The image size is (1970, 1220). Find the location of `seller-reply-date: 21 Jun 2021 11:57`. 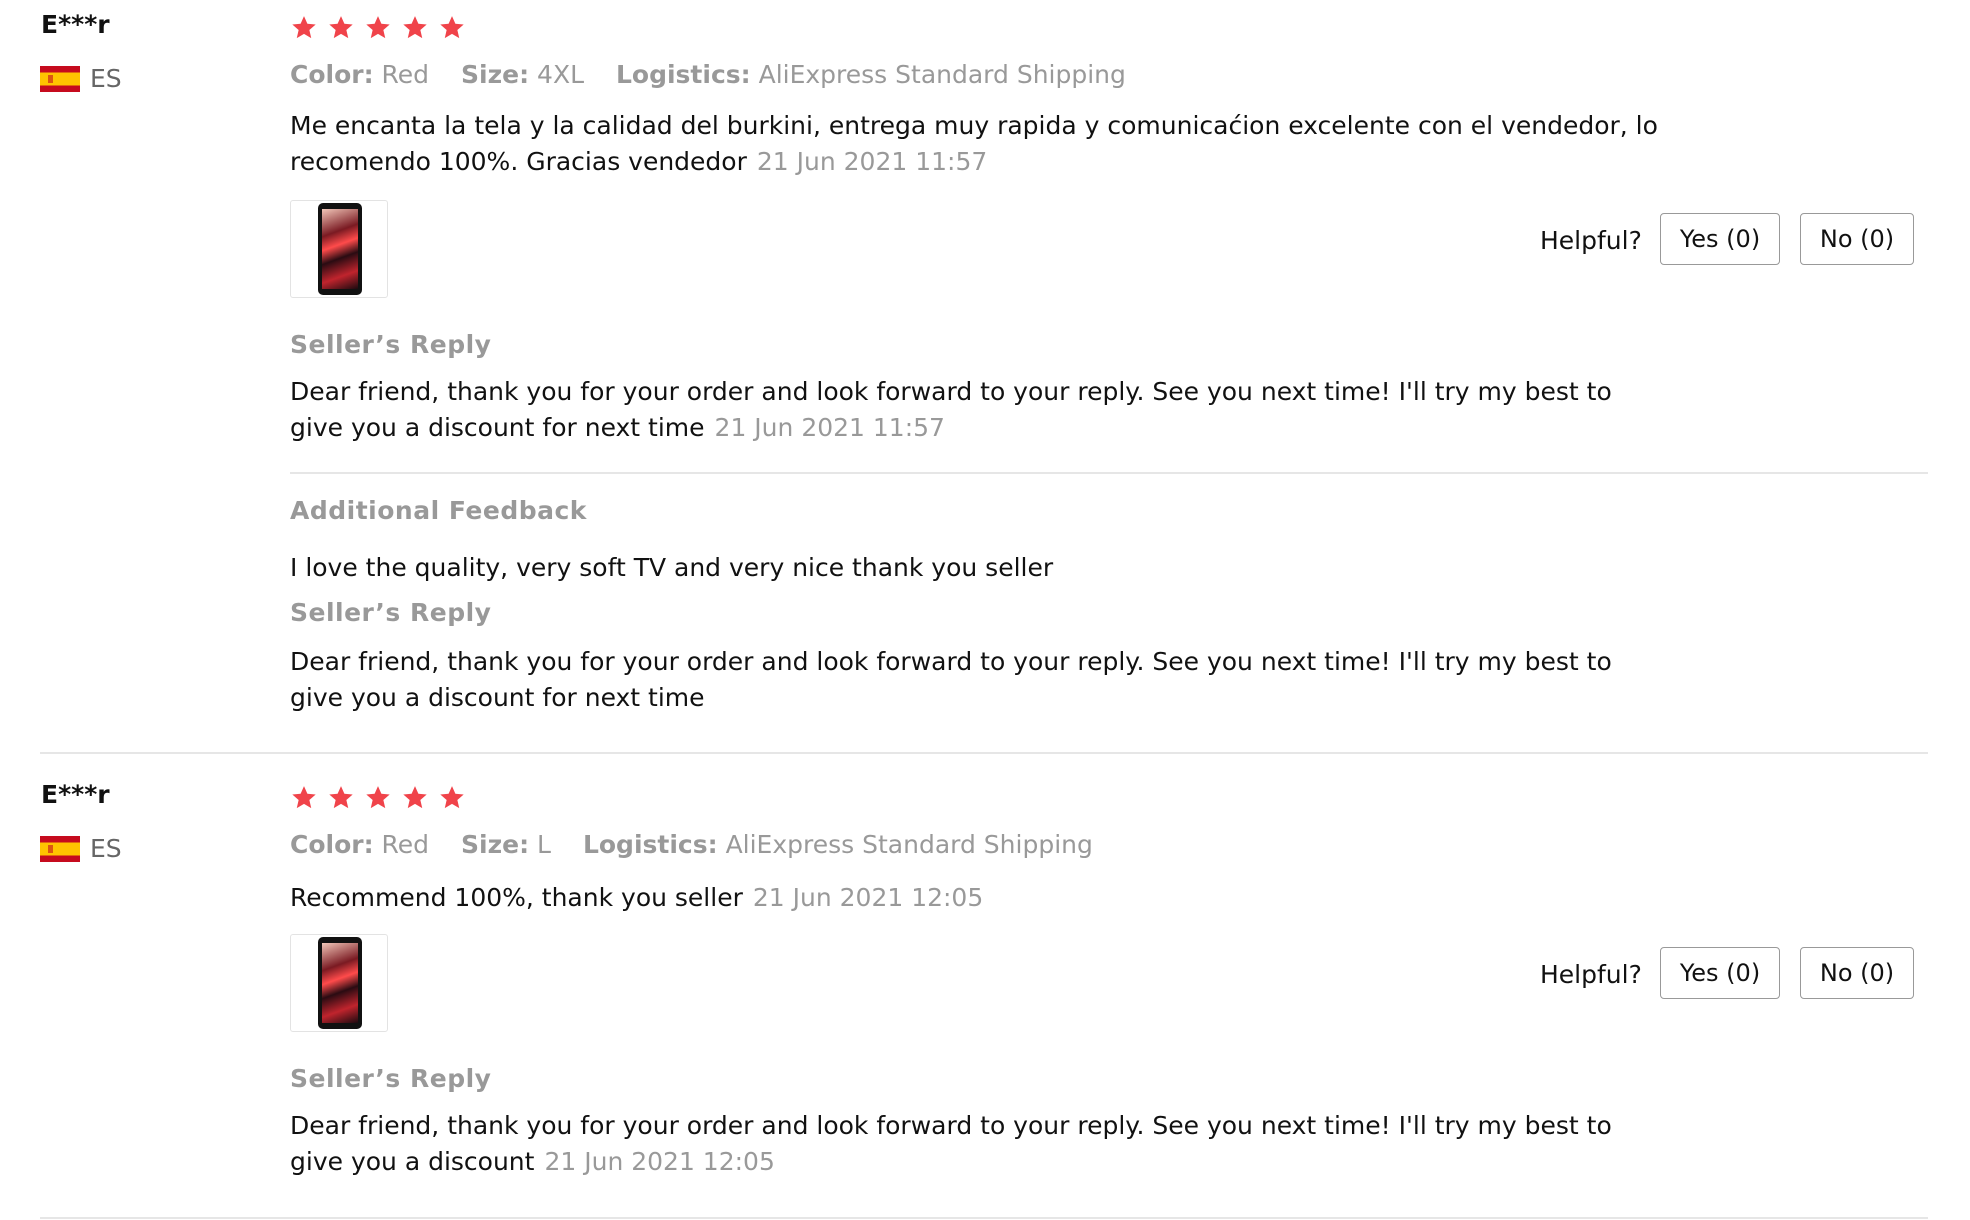

seller-reply-date: 21 Jun 2021 11:57 is located at coordinates (829, 427).